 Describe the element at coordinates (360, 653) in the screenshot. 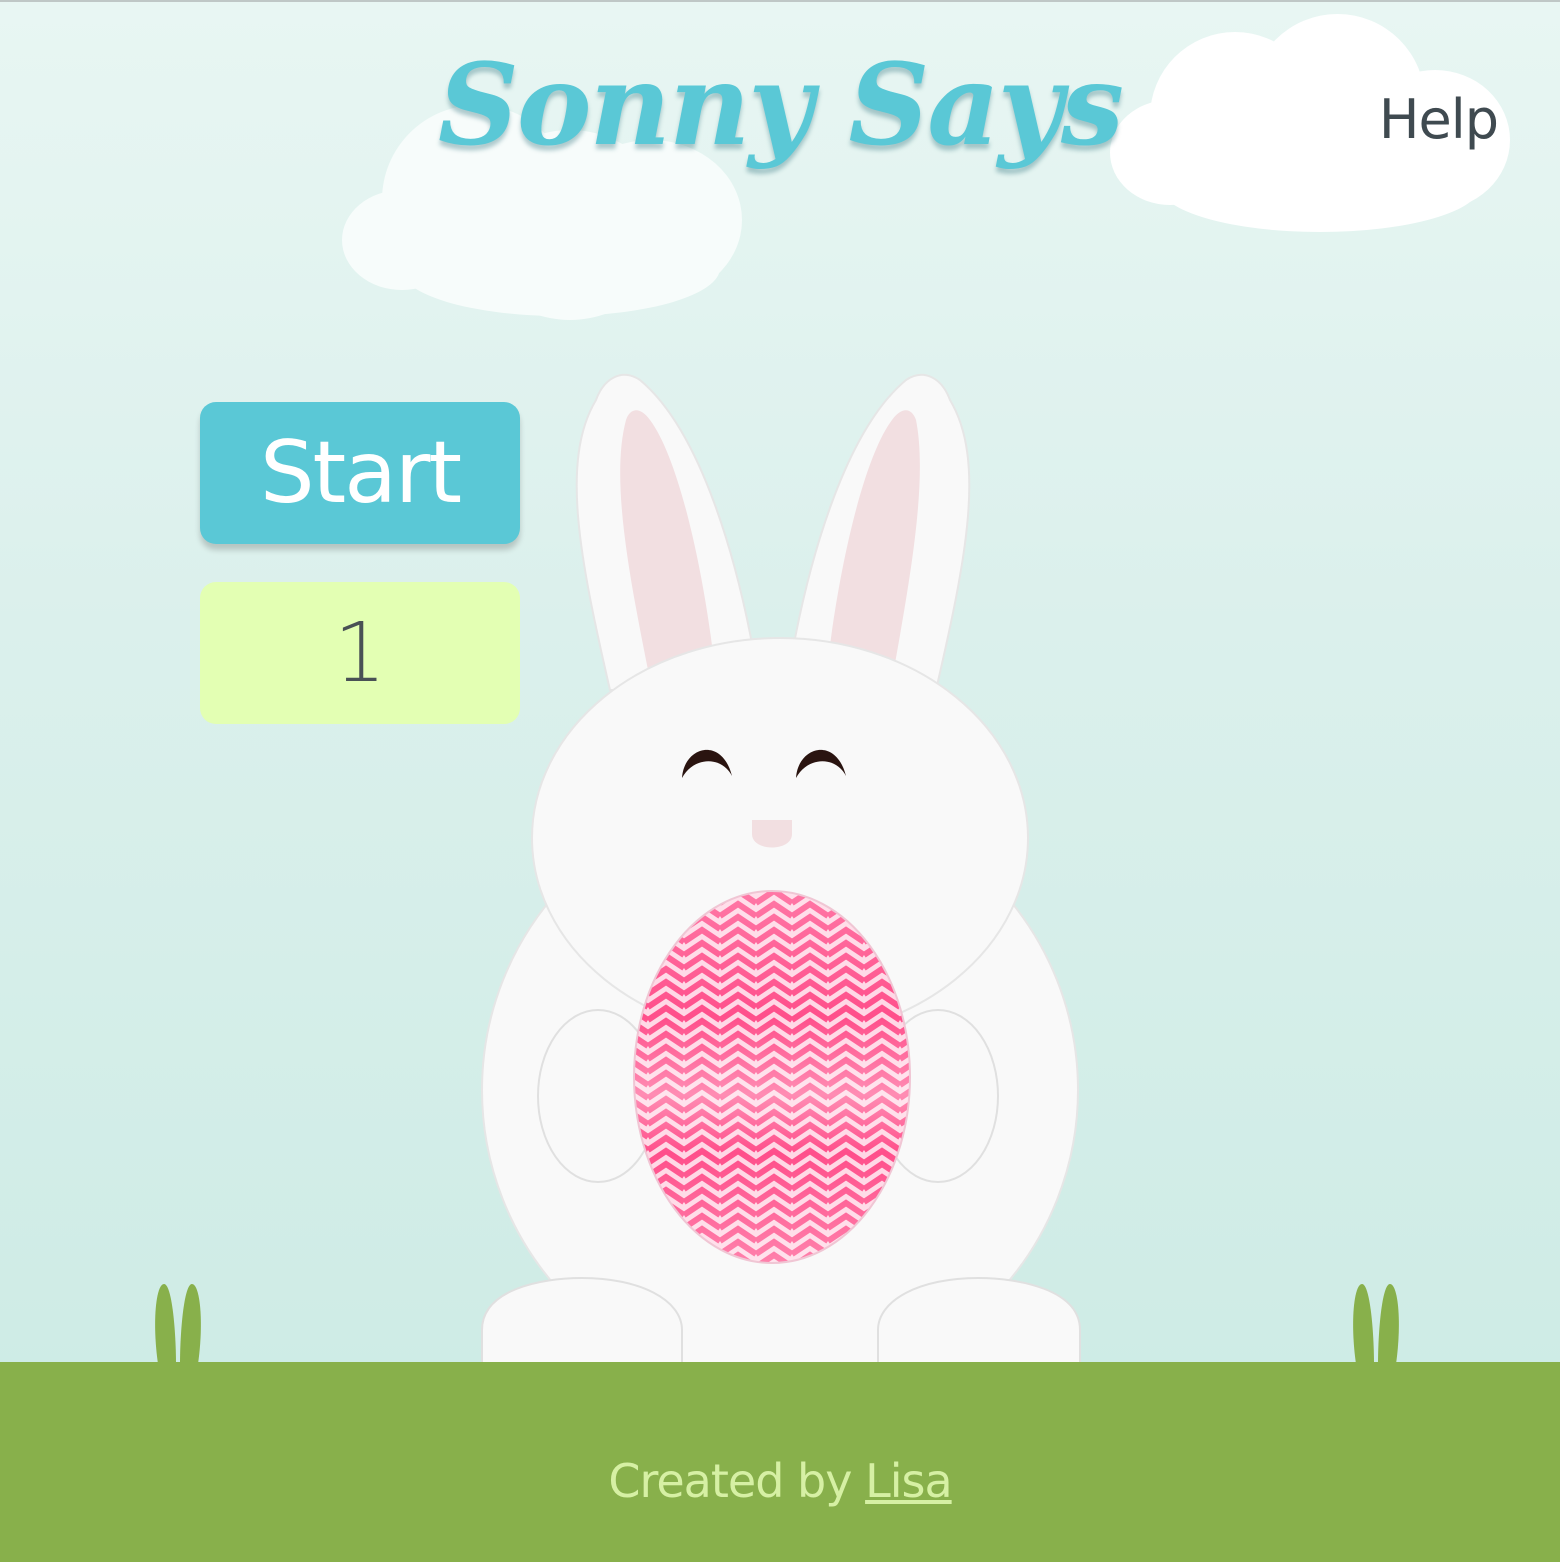

I see `level-counter: 1` at that location.